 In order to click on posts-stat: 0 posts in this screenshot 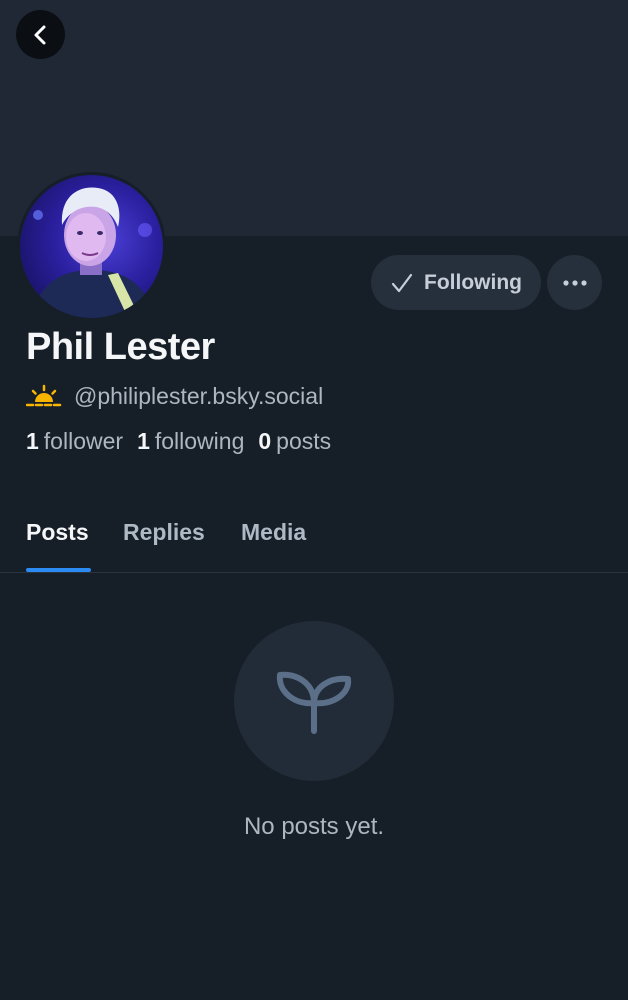, I will do `click(294, 441)`.